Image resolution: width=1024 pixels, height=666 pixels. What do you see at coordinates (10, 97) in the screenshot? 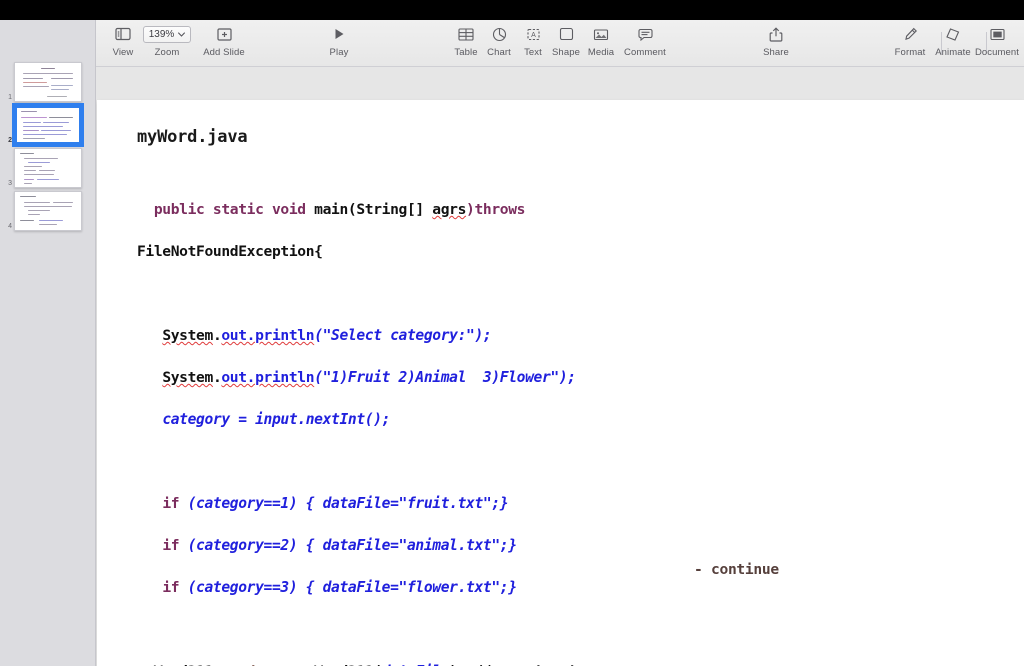
I see `slide-number-label: 1` at bounding box center [10, 97].